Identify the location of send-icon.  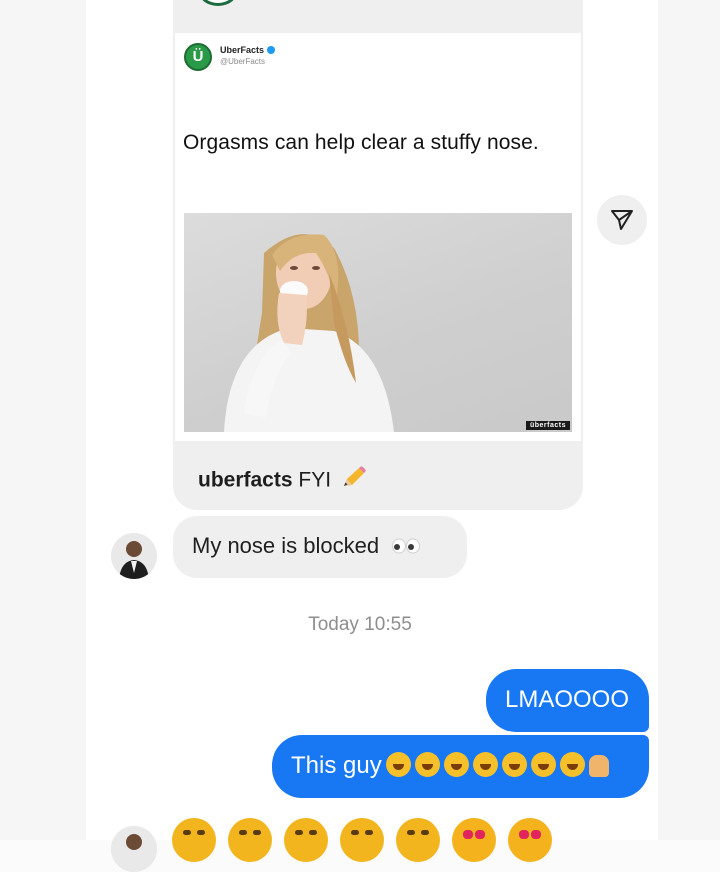
(622, 220).